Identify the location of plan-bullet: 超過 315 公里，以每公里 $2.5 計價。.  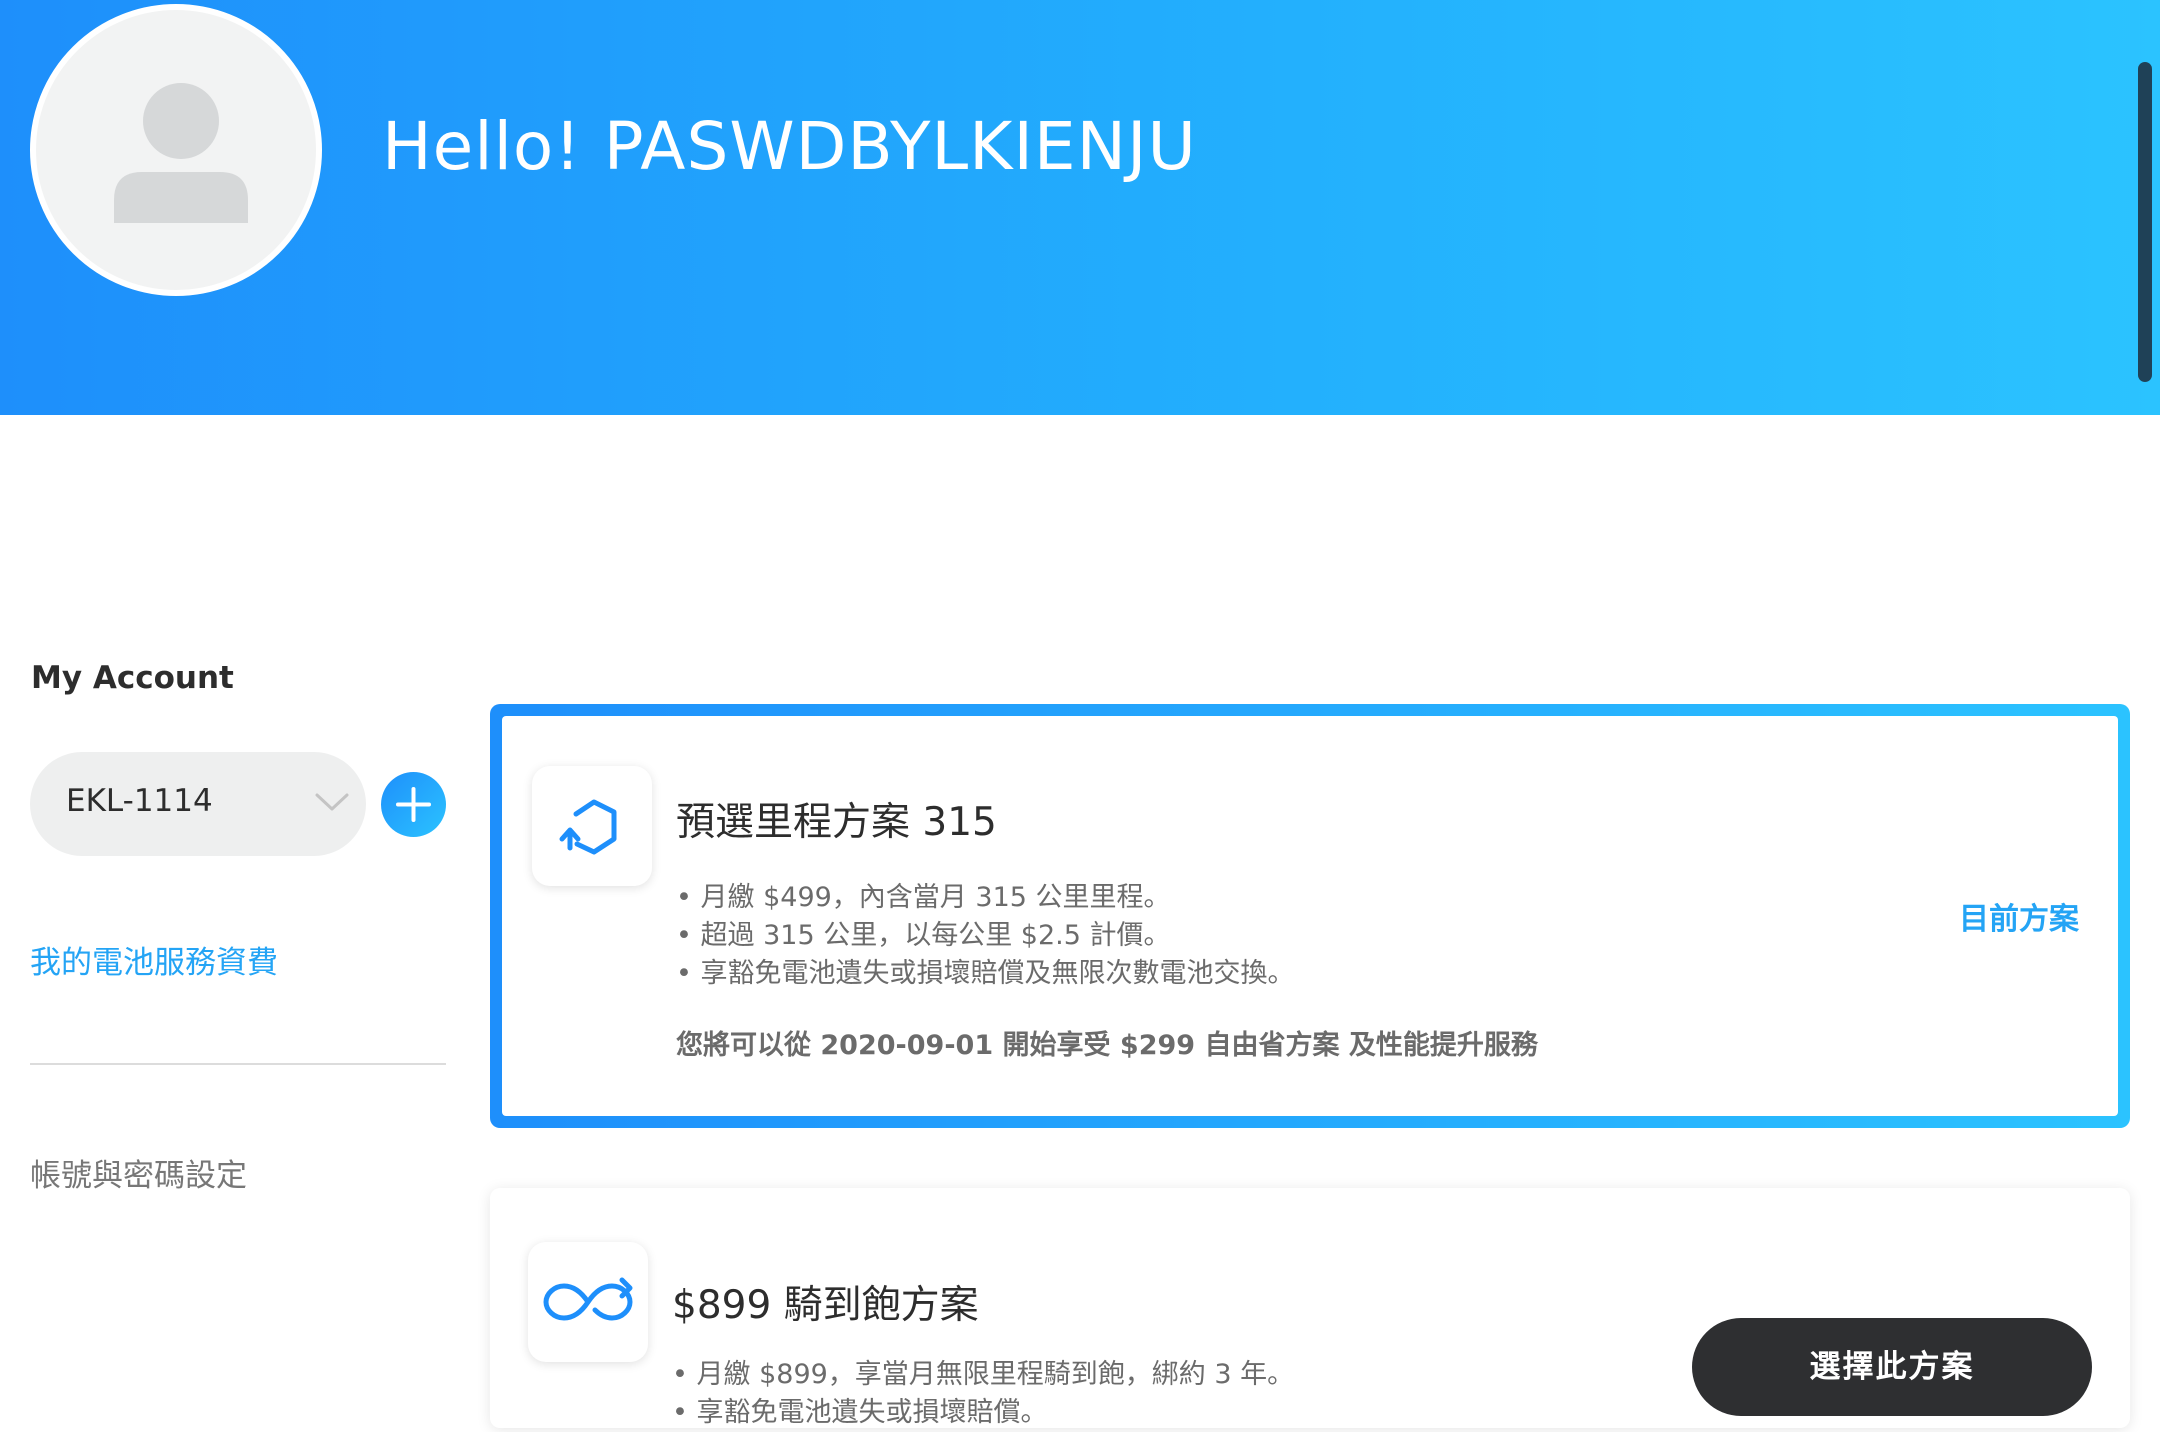
(985, 936).